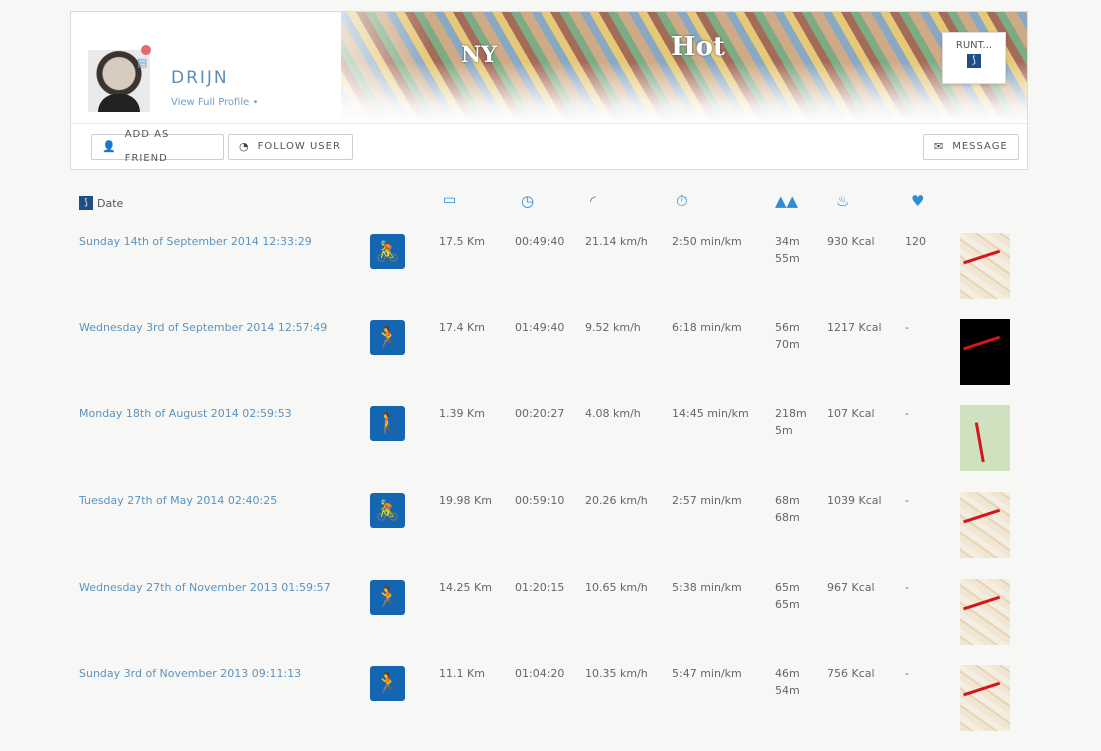 This screenshot has width=1101, height=751. Describe the element at coordinates (787, 604) in the screenshot. I see `elevation-loss: 65m` at that location.